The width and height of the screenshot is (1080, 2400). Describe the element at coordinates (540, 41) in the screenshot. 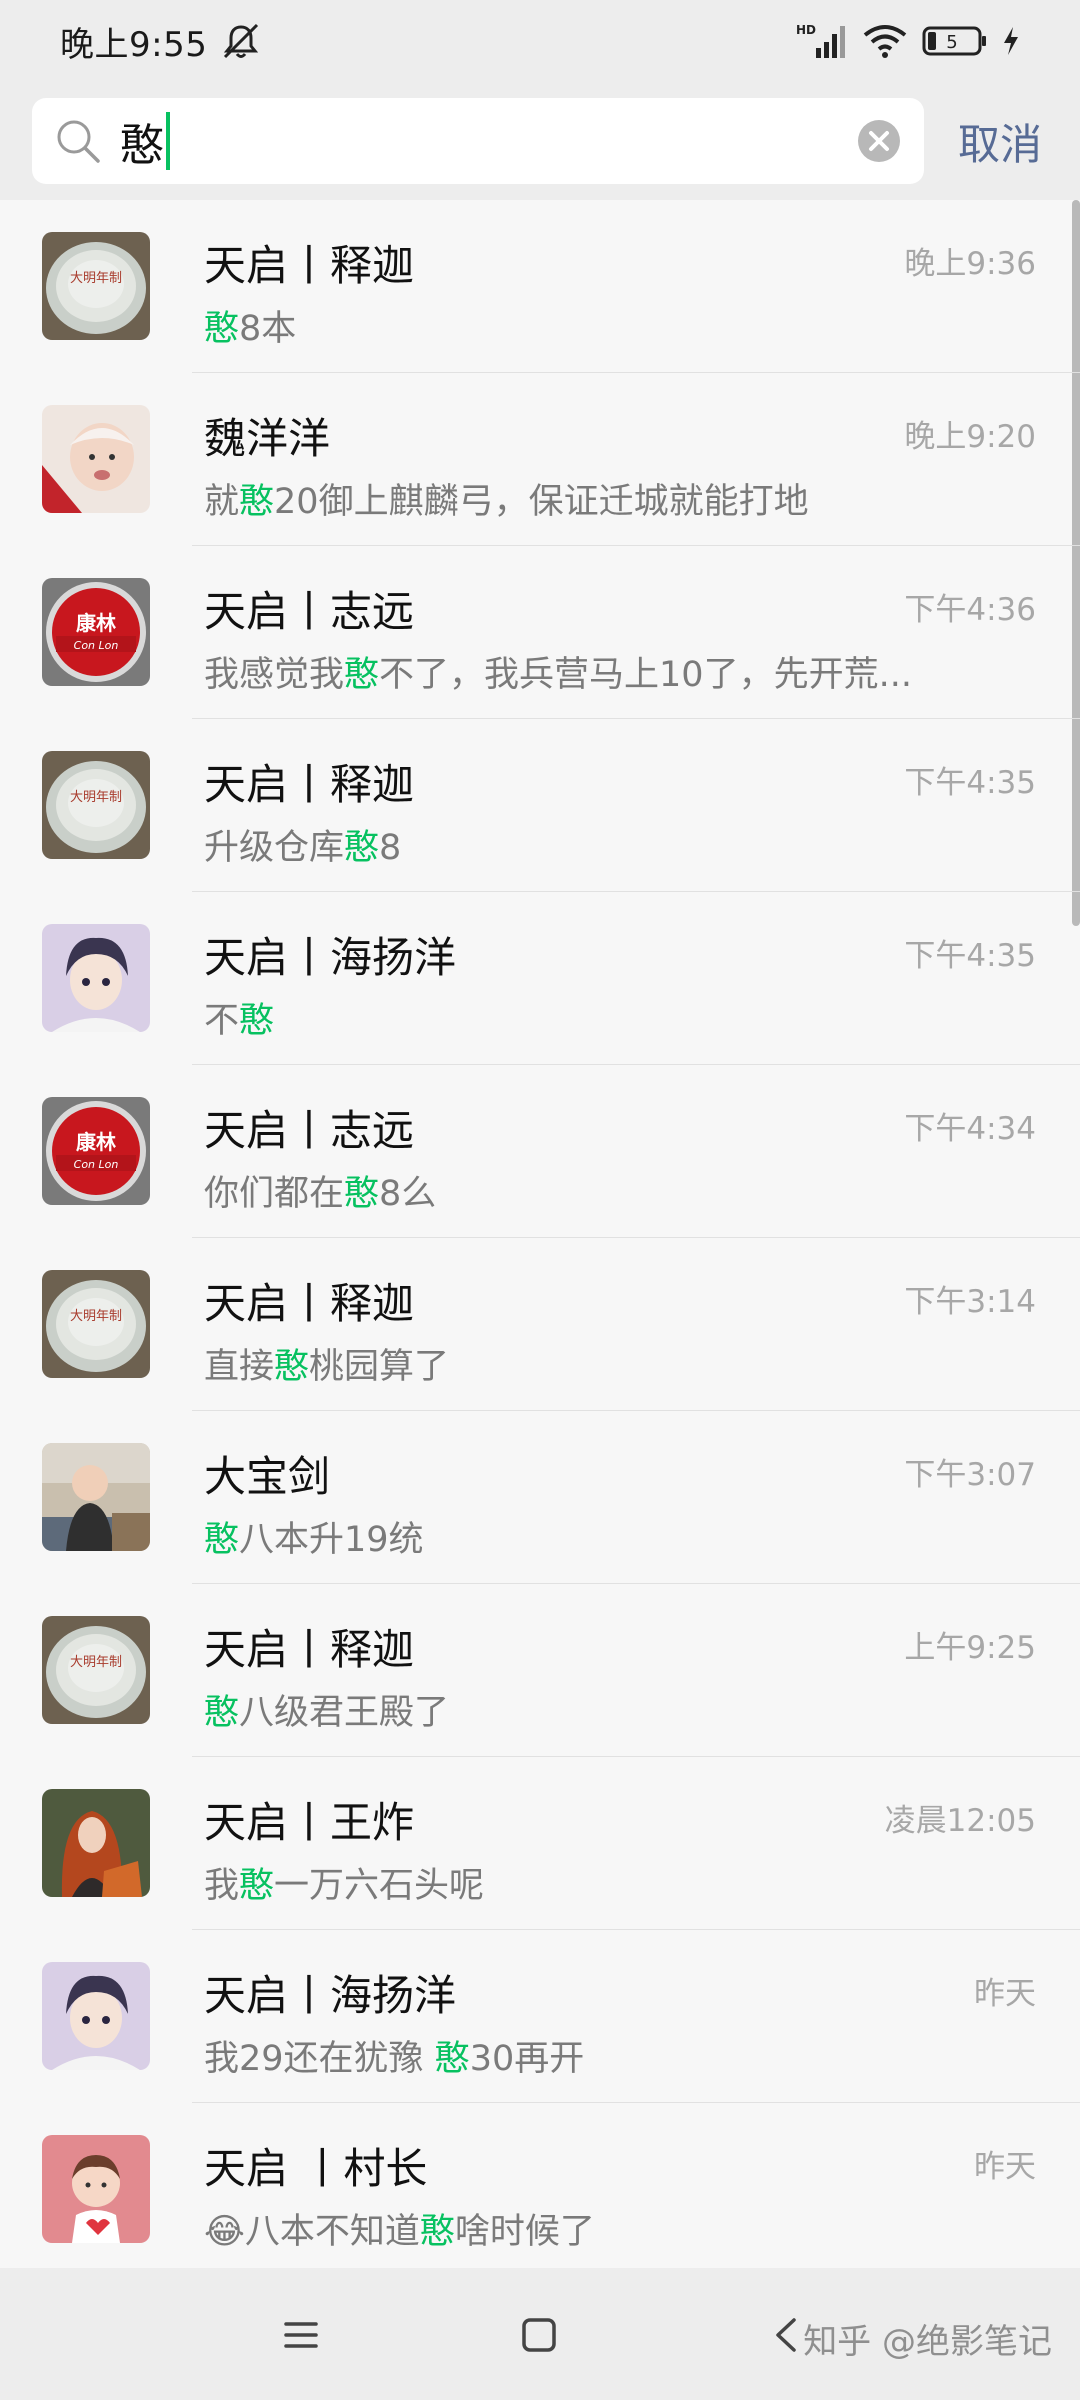

I see `status-bar: 晚上9:55 HD 5` at that location.